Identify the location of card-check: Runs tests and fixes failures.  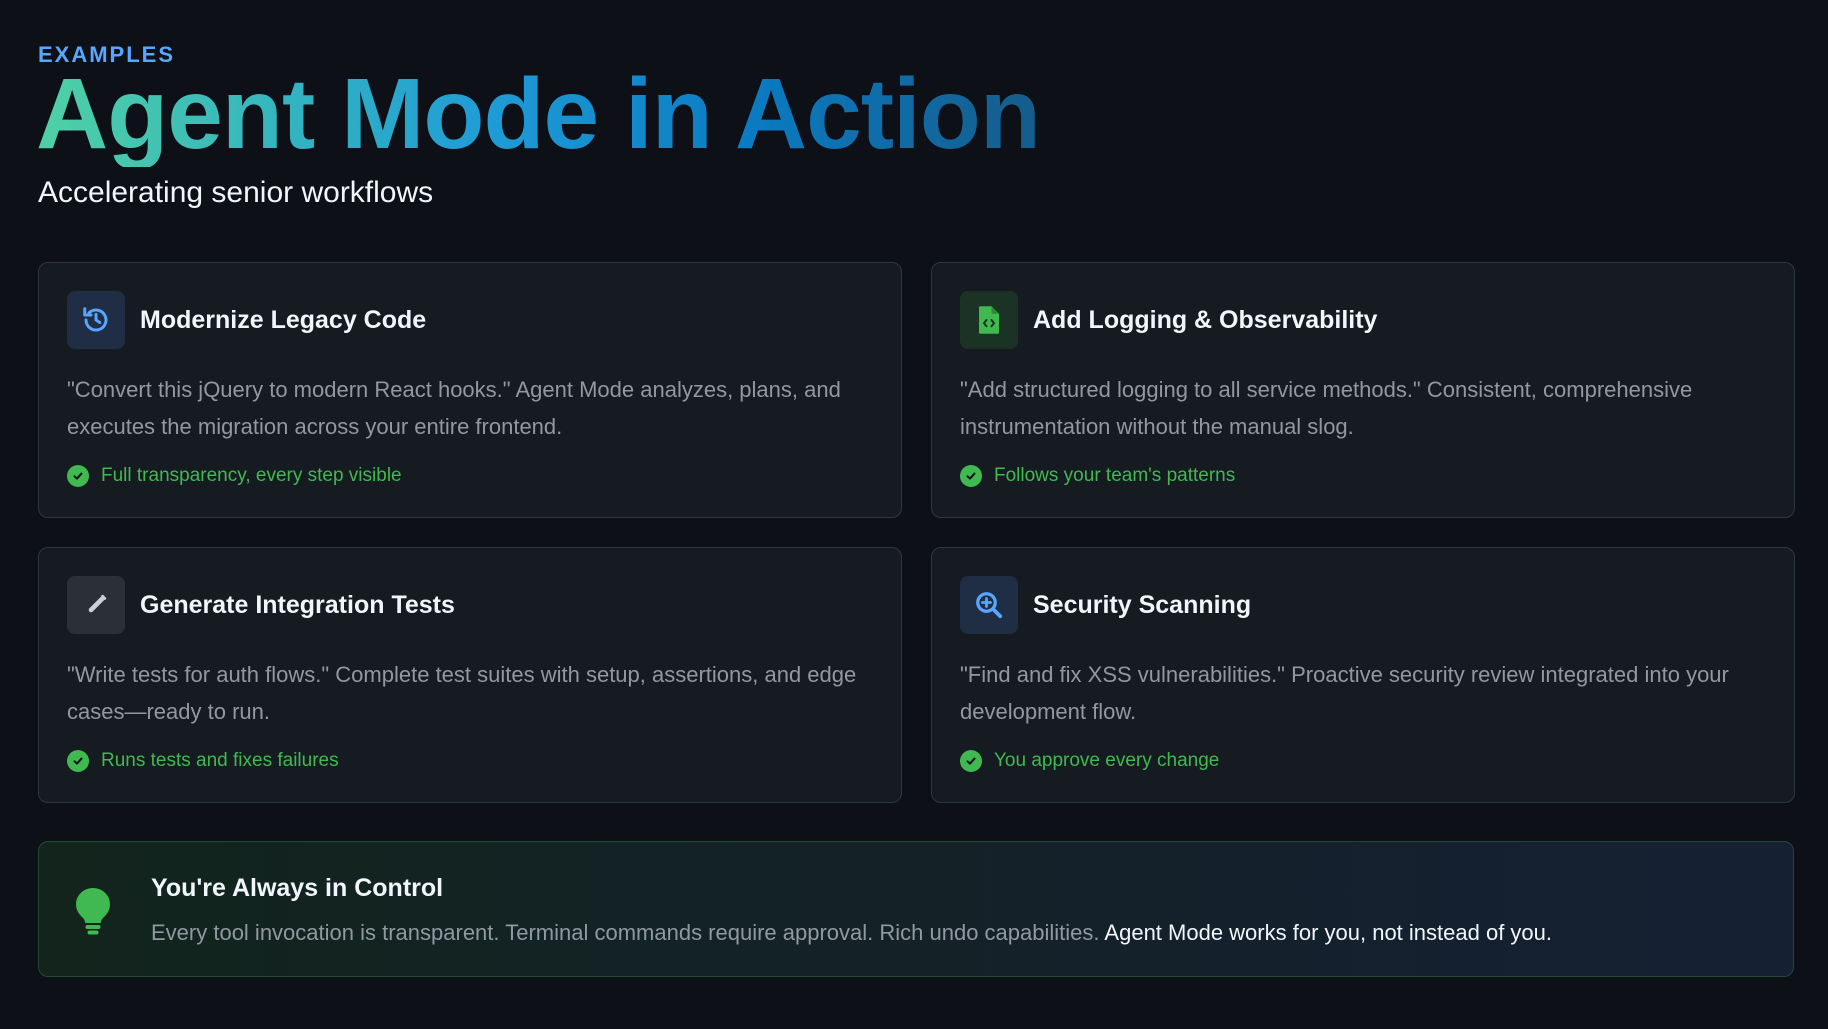
(203, 761).